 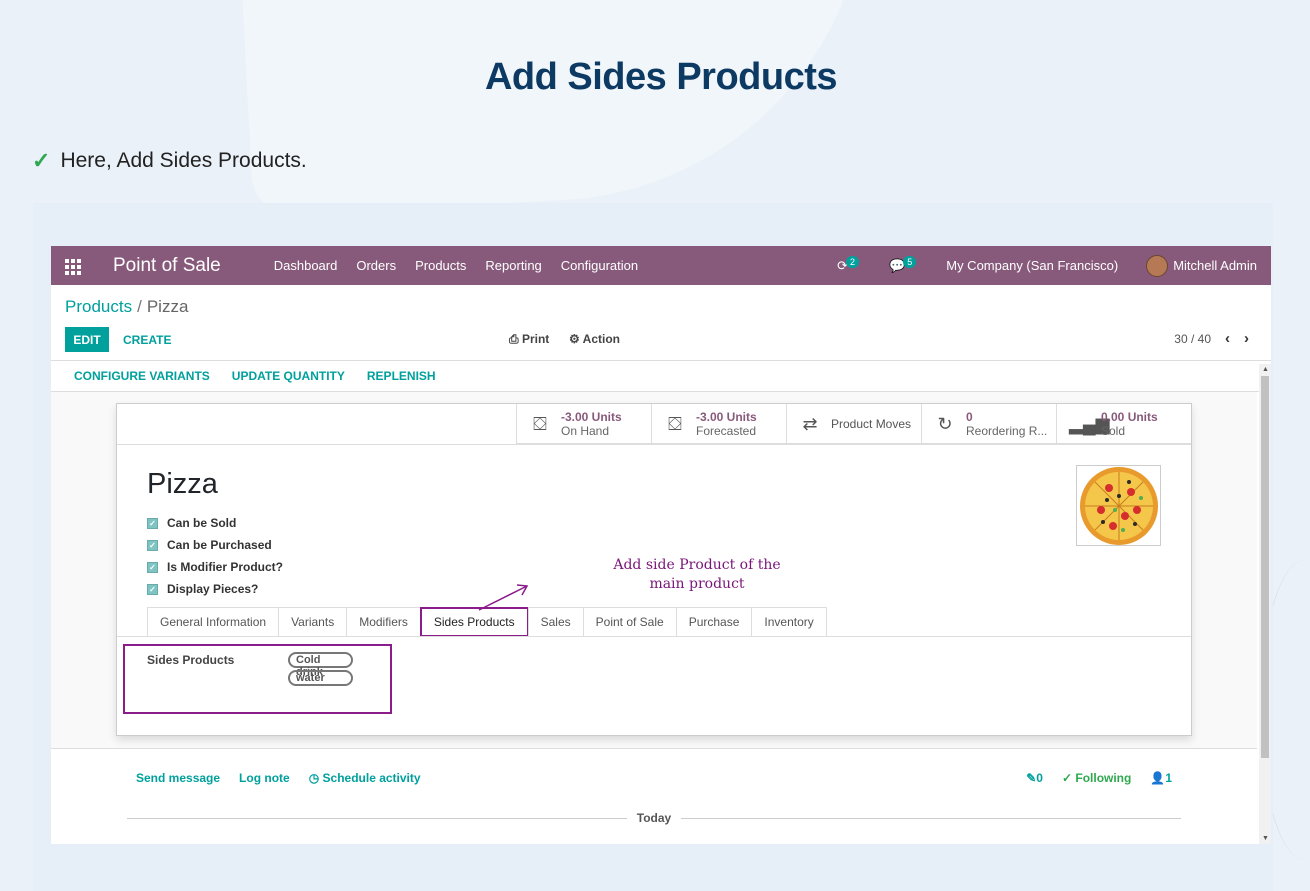 What do you see at coordinates (1168, 778) in the screenshot?
I see `followers-count: 1` at bounding box center [1168, 778].